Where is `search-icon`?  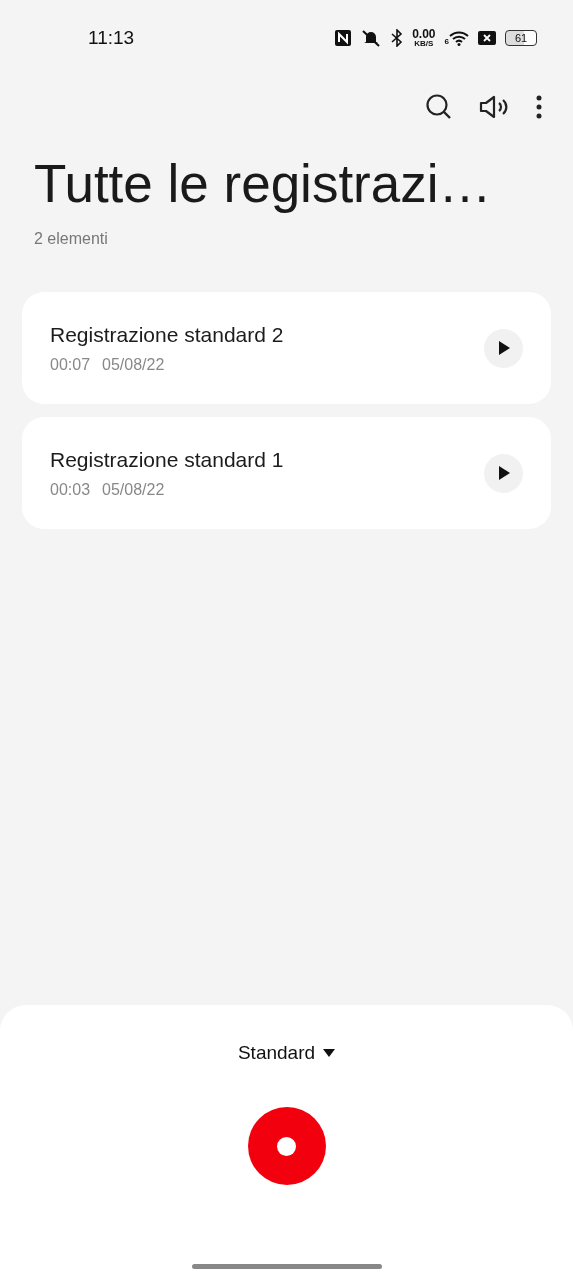
search-icon is located at coordinates (439, 107).